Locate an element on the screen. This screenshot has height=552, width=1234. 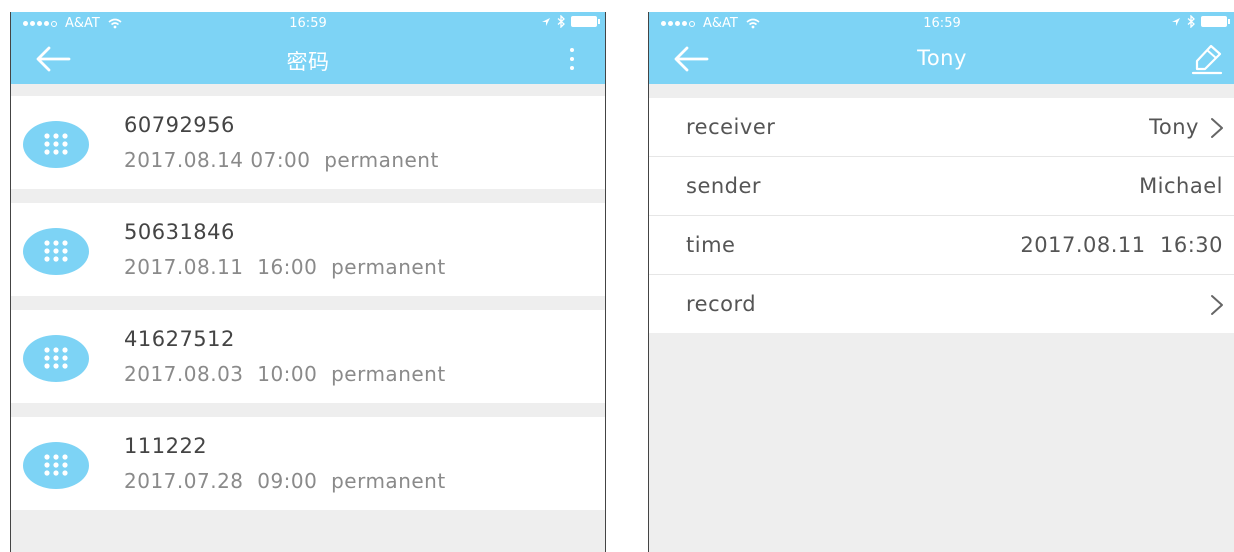
more-vertical-icon is located at coordinates (572, 60).